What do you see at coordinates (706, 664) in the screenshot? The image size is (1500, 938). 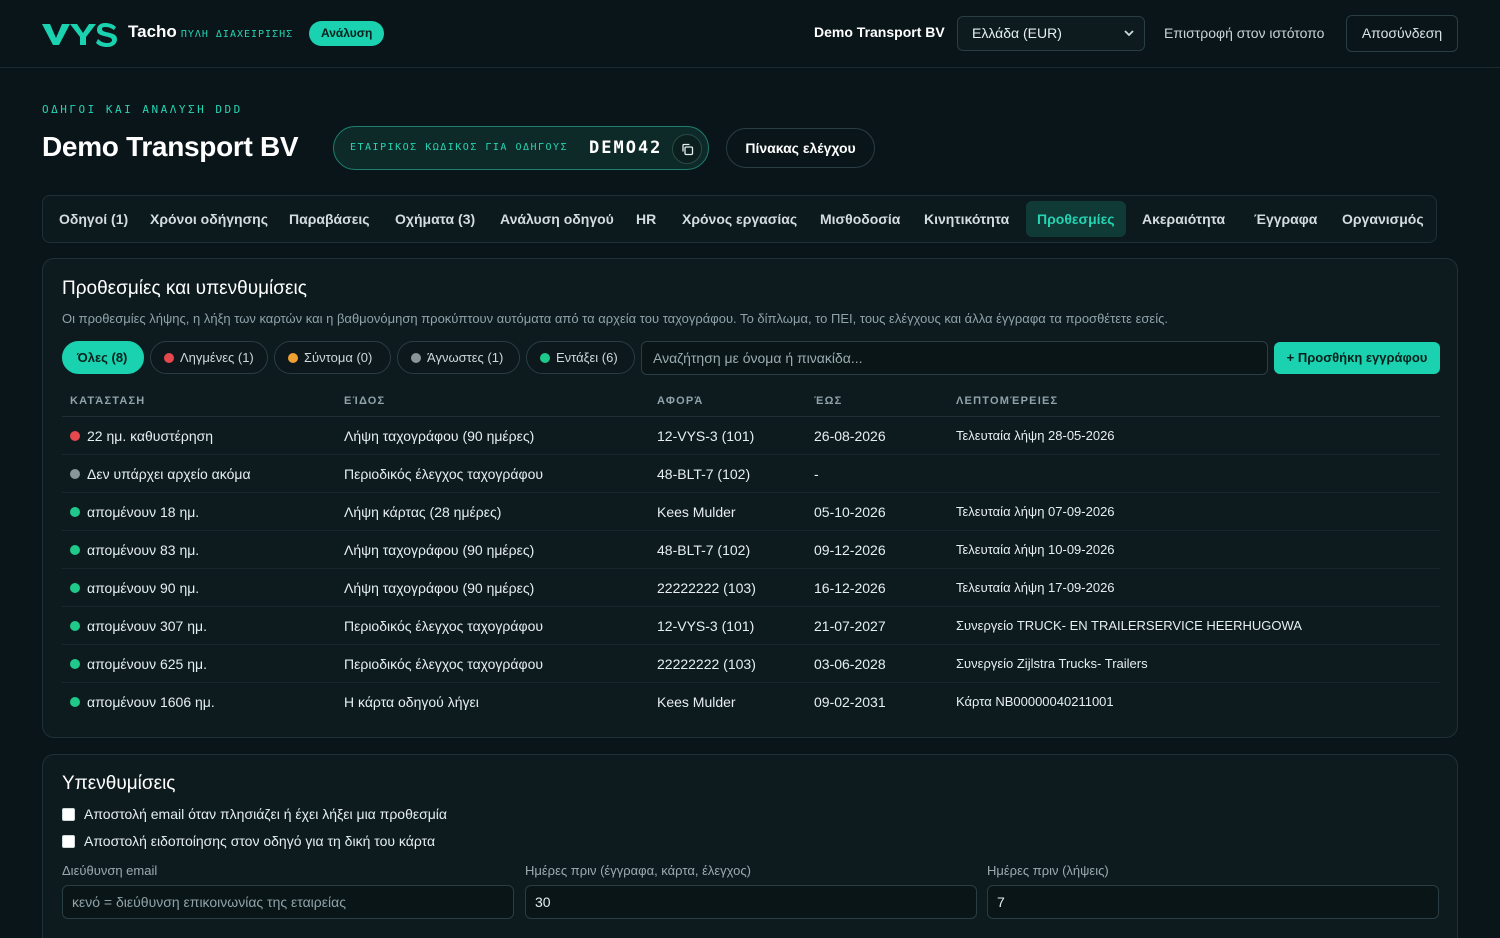 I see `subject-cell: 22222222 (103)` at bounding box center [706, 664].